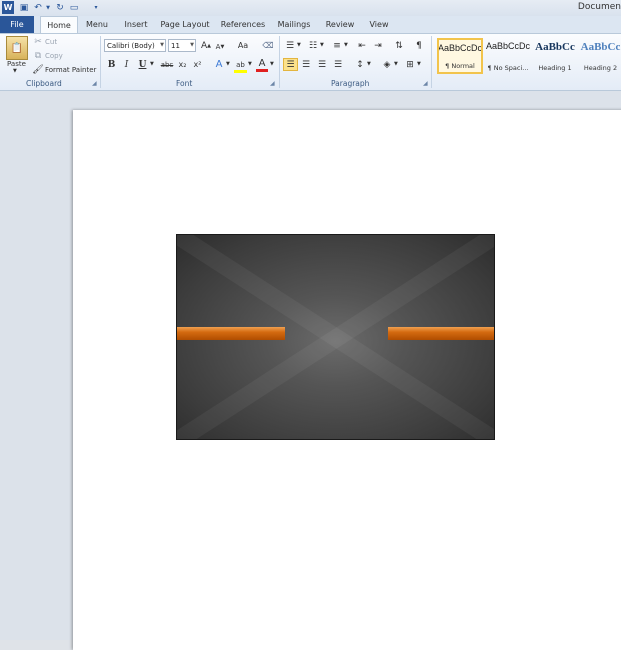  What do you see at coordinates (74, 7) in the screenshot?
I see `new-document-icon: ▭` at bounding box center [74, 7].